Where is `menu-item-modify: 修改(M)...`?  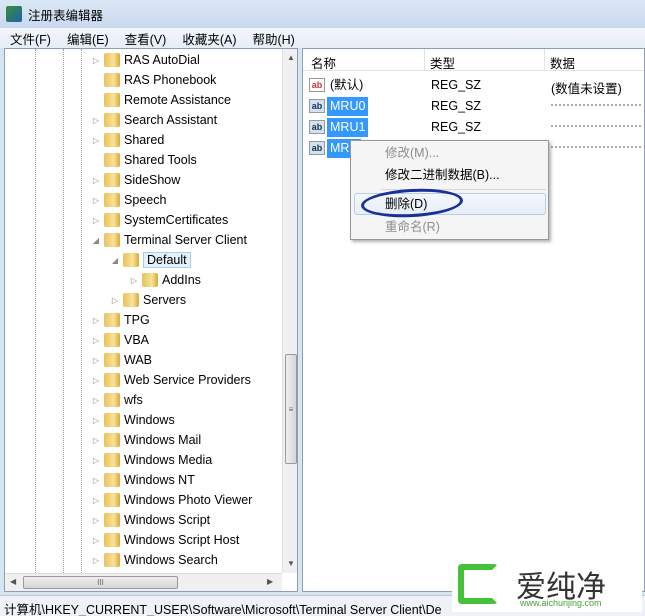
menu-item-modify: 修改(M)... is located at coordinates (412, 153).